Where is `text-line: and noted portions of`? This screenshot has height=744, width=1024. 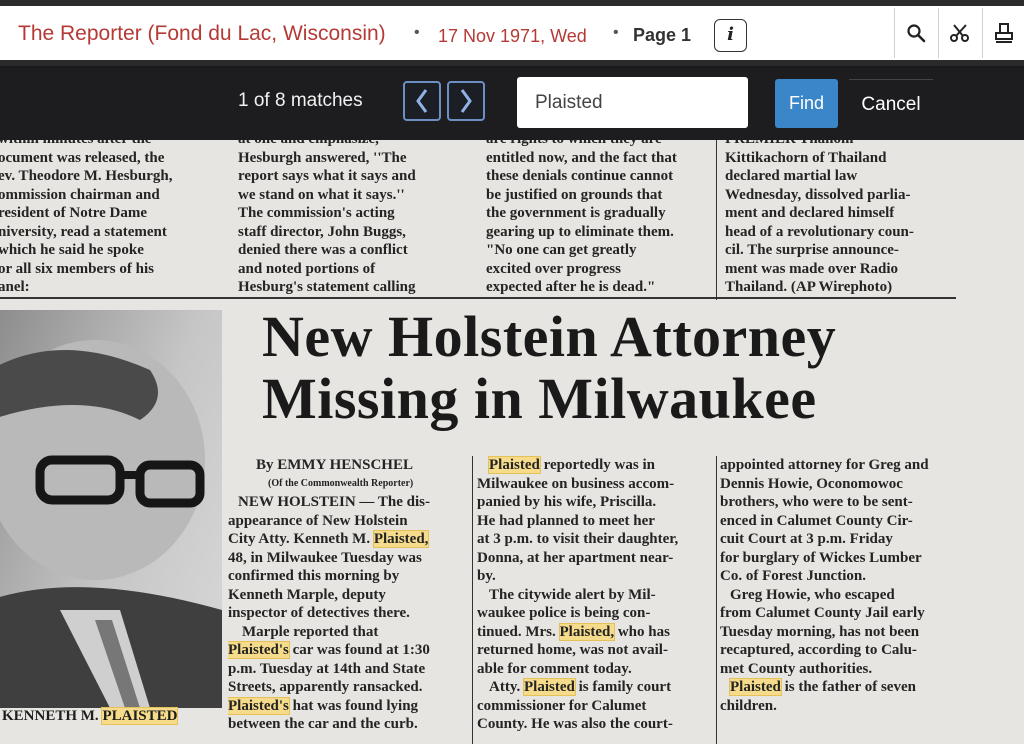
text-line: and noted portions of is located at coordinates (307, 268).